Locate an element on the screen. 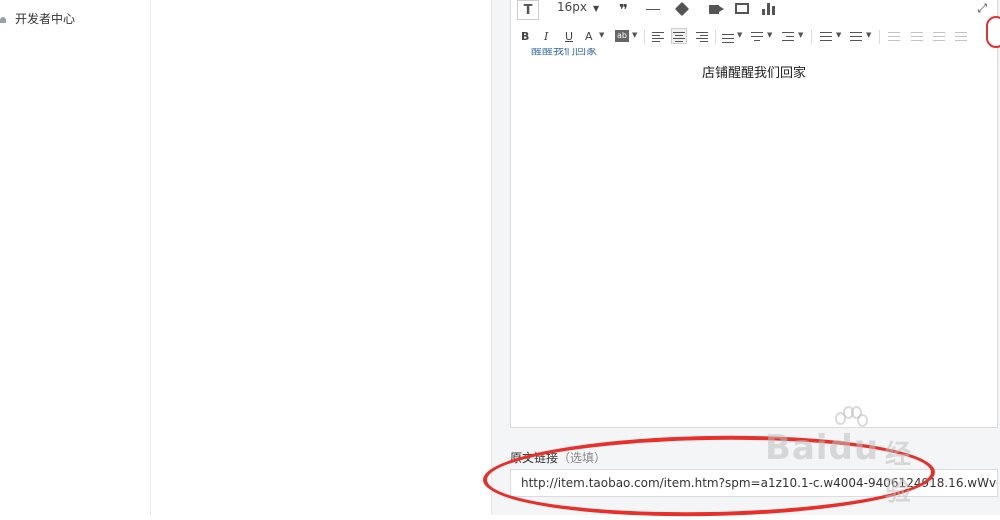 The width and height of the screenshot is (1000, 520). italic-button: I is located at coordinates (546, 37).